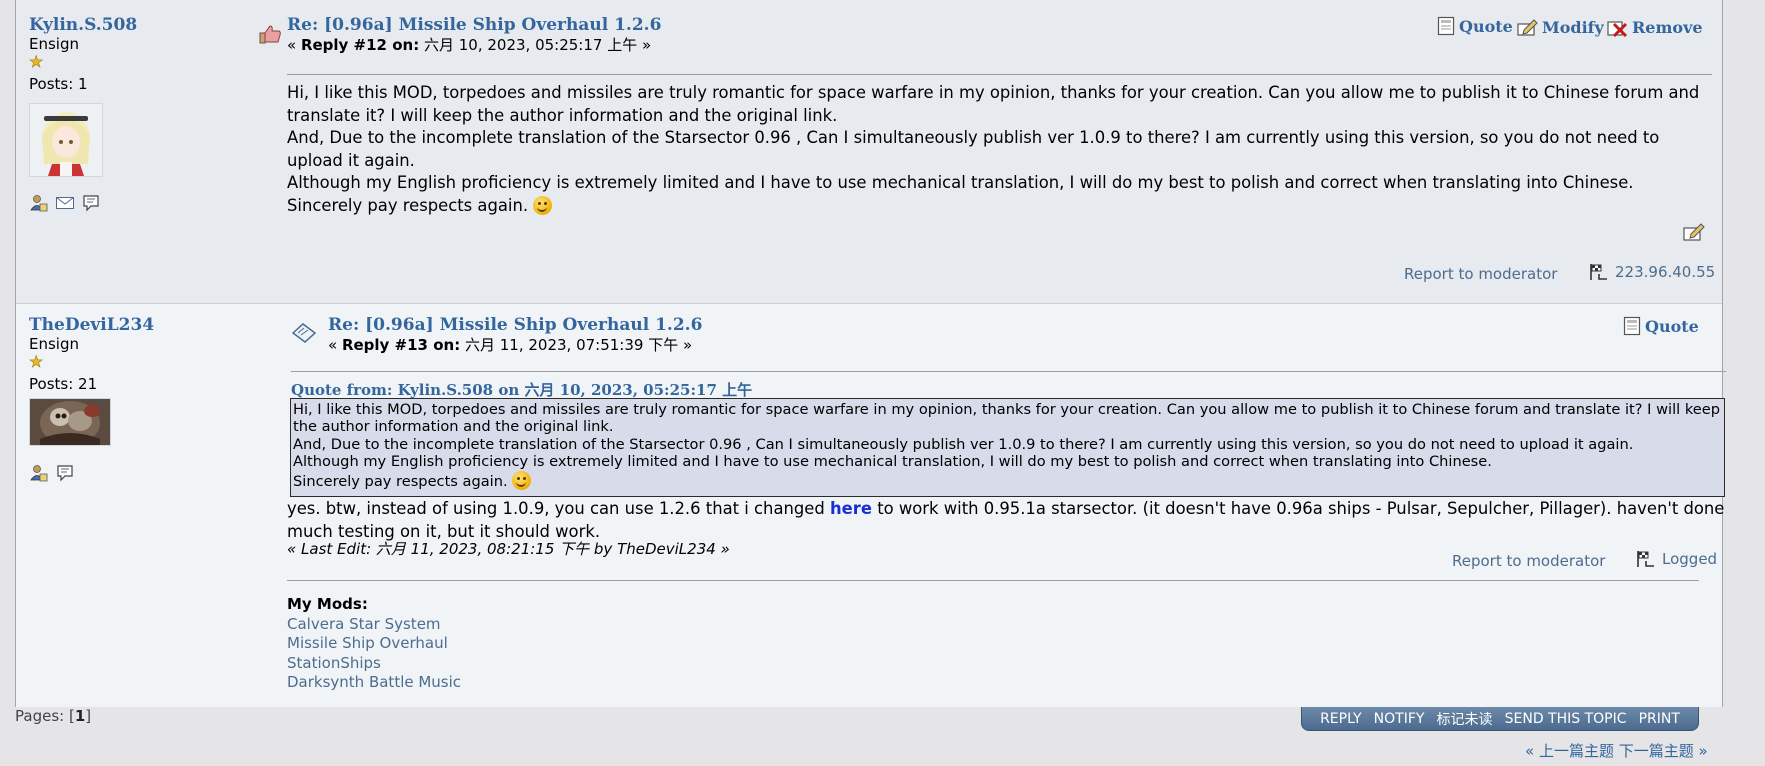  What do you see at coordinates (535, 45) in the screenshot?
I see `reply-date: 六月 10, 2023, 05:25:17 上午 »` at bounding box center [535, 45].